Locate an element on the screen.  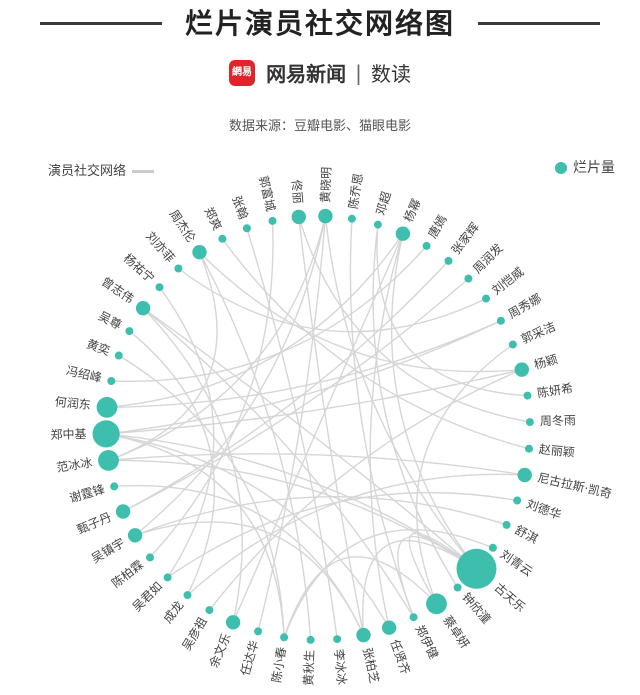
actor-label: 范冰冰 is located at coordinates (75, 464).